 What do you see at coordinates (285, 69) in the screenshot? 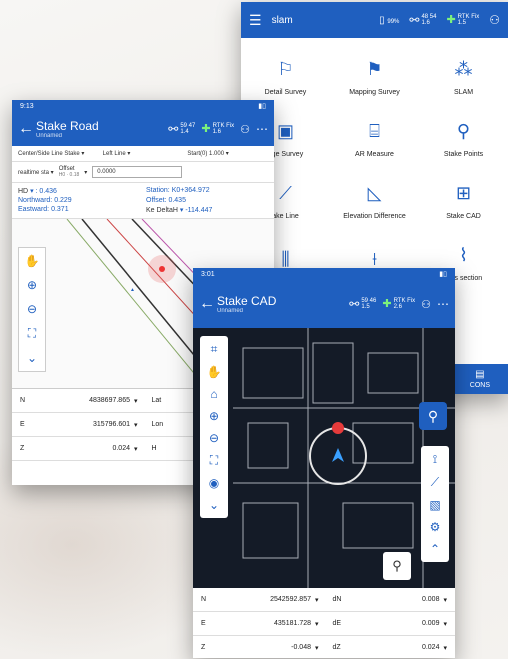
I see `flag-icon: ⚐` at bounding box center [285, 69].